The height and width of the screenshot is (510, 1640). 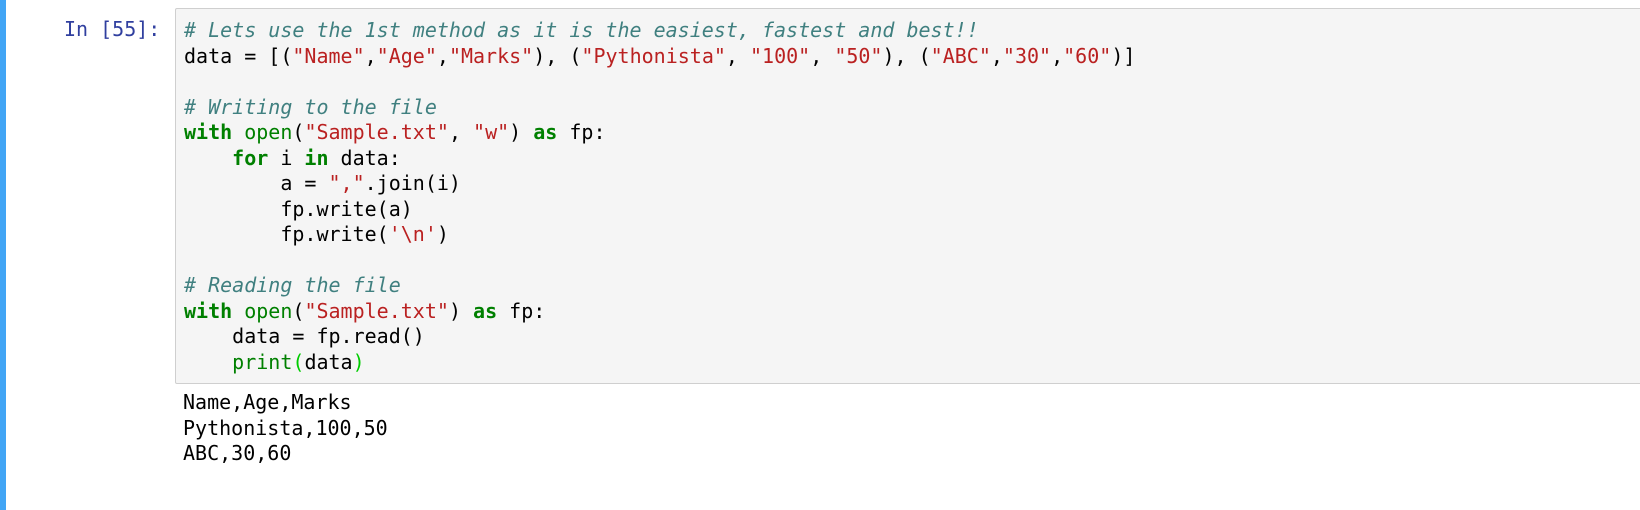 I want to click on code-token: "Marks", so click(x=491, y=55).